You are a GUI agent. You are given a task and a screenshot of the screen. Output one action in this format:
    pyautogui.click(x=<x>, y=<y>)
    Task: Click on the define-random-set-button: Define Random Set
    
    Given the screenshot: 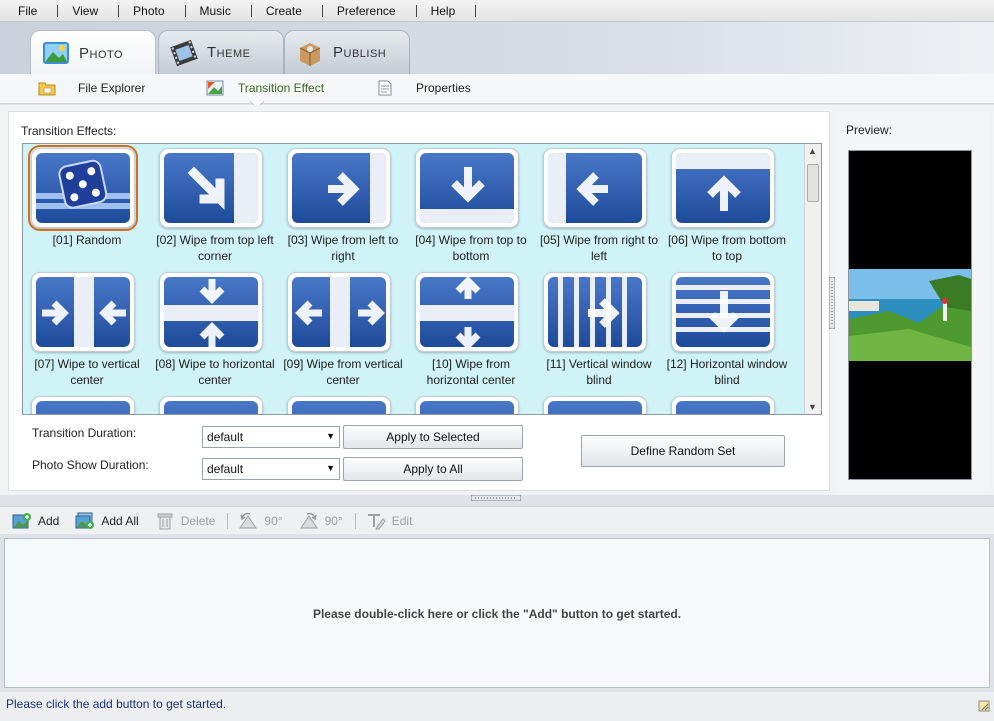 What is the action you would take?
    pyautogui.click(x=683, y=451)
    